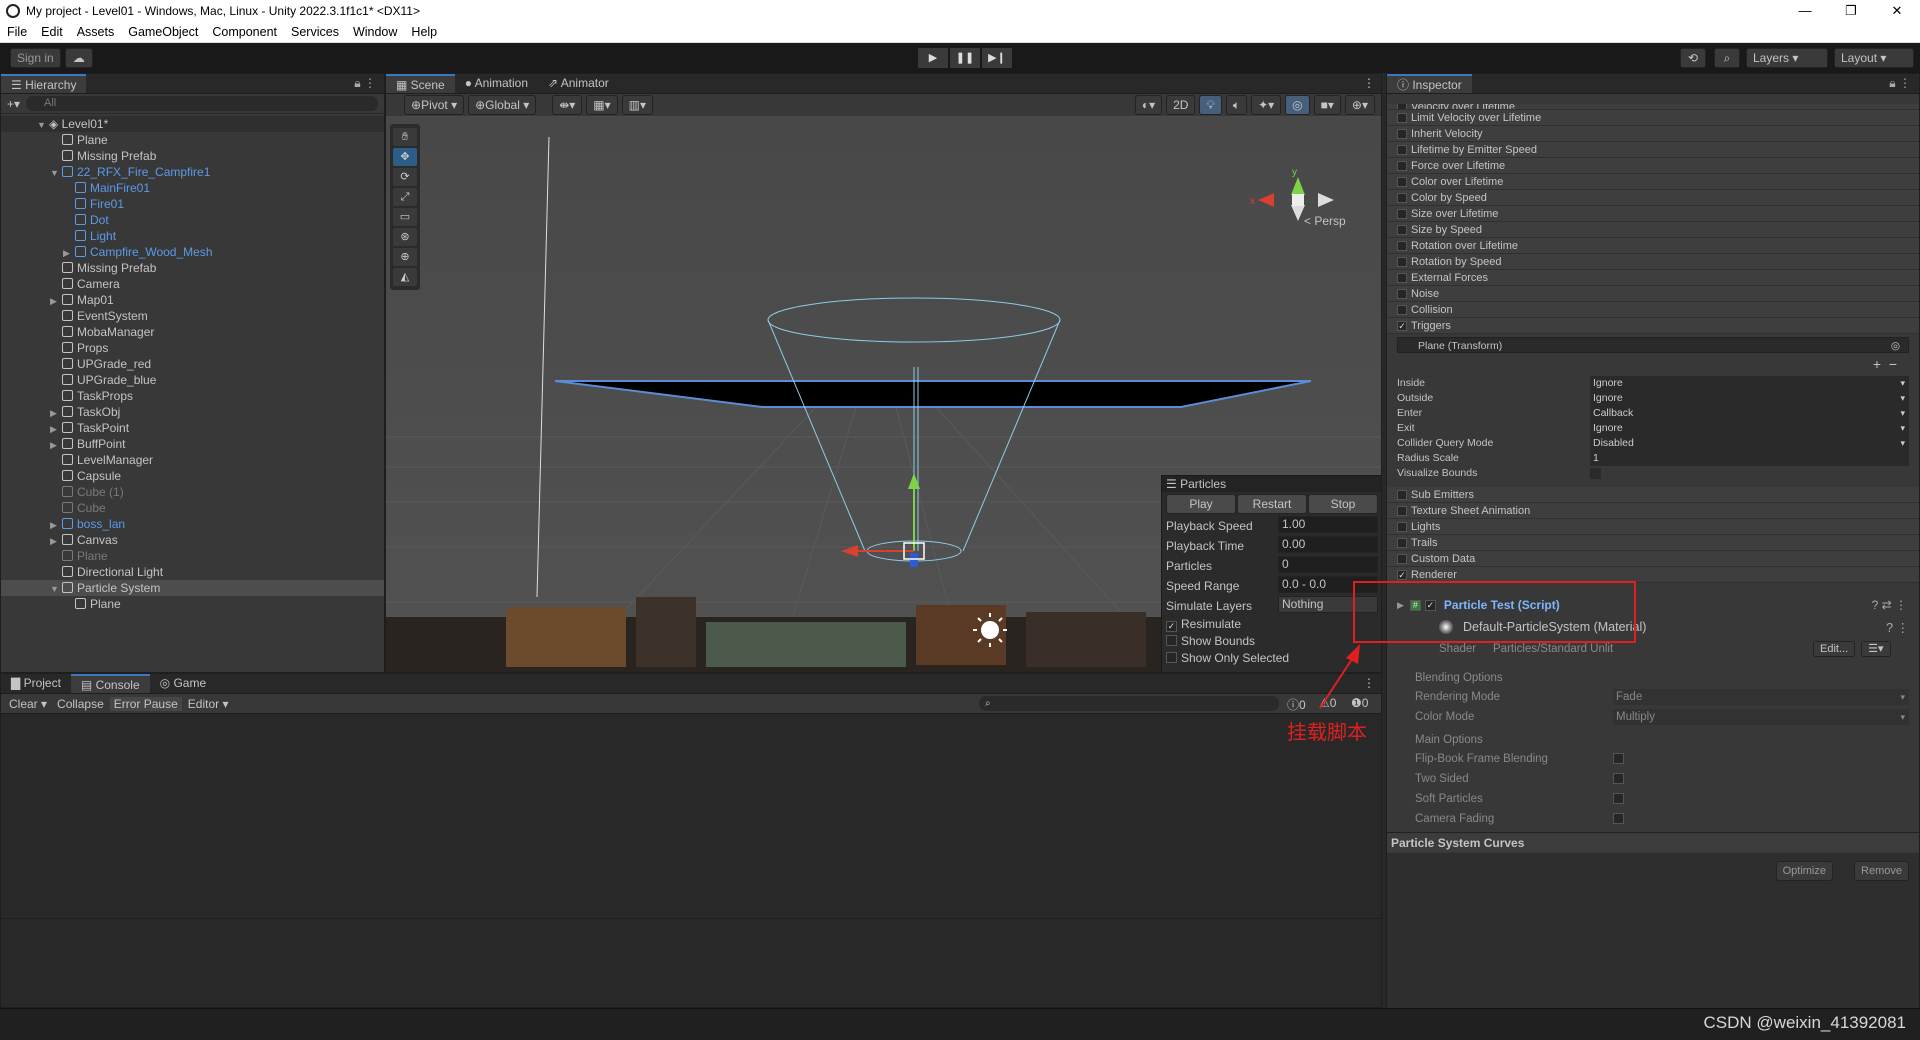  I want to click on particles-play-button: Play, so click(1201, 504).